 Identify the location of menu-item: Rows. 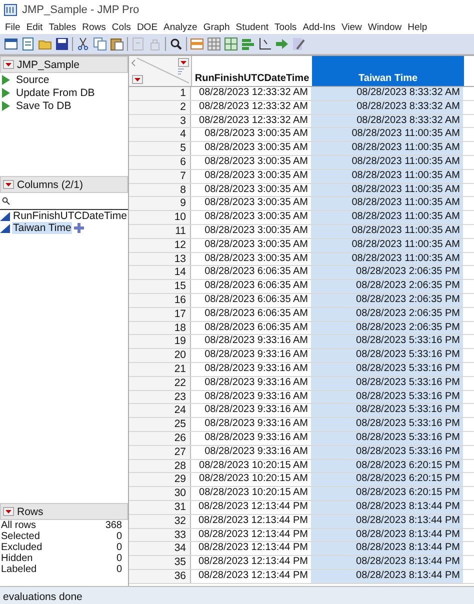
(94, 27).